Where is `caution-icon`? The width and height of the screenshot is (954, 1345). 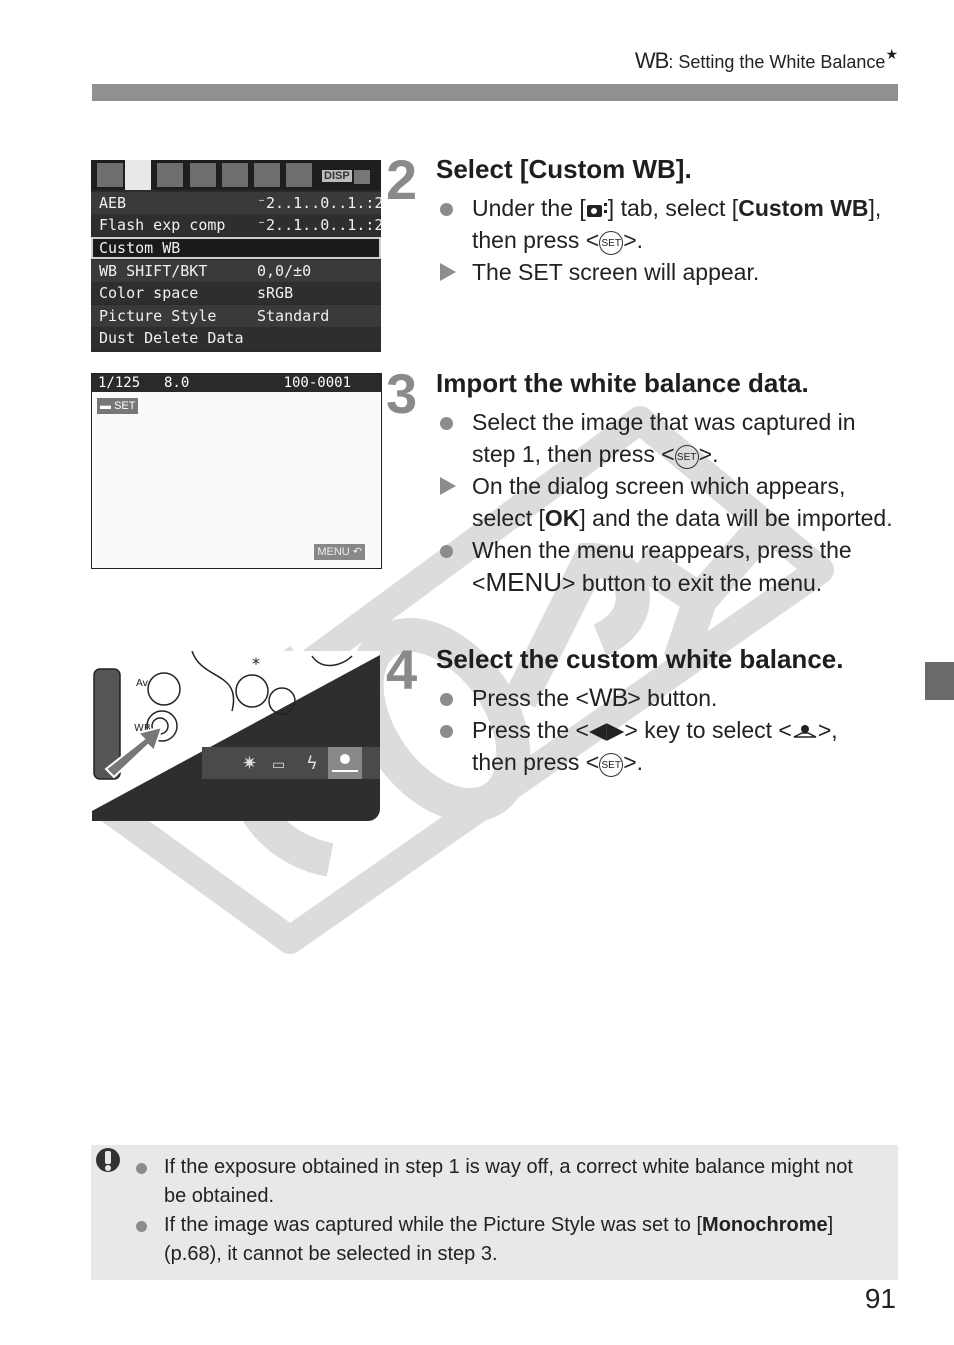
caution-icon is located at coordinates (108, 1160).